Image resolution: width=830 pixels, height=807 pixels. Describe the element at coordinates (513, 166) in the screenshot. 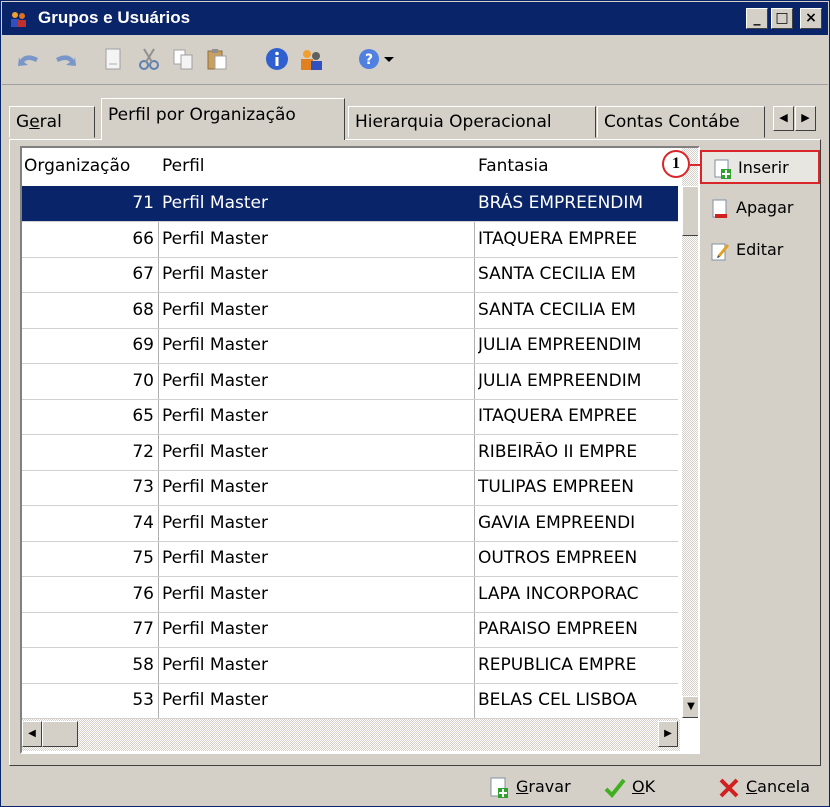

I see `column-header-fantasia: Fantasia` at that location.